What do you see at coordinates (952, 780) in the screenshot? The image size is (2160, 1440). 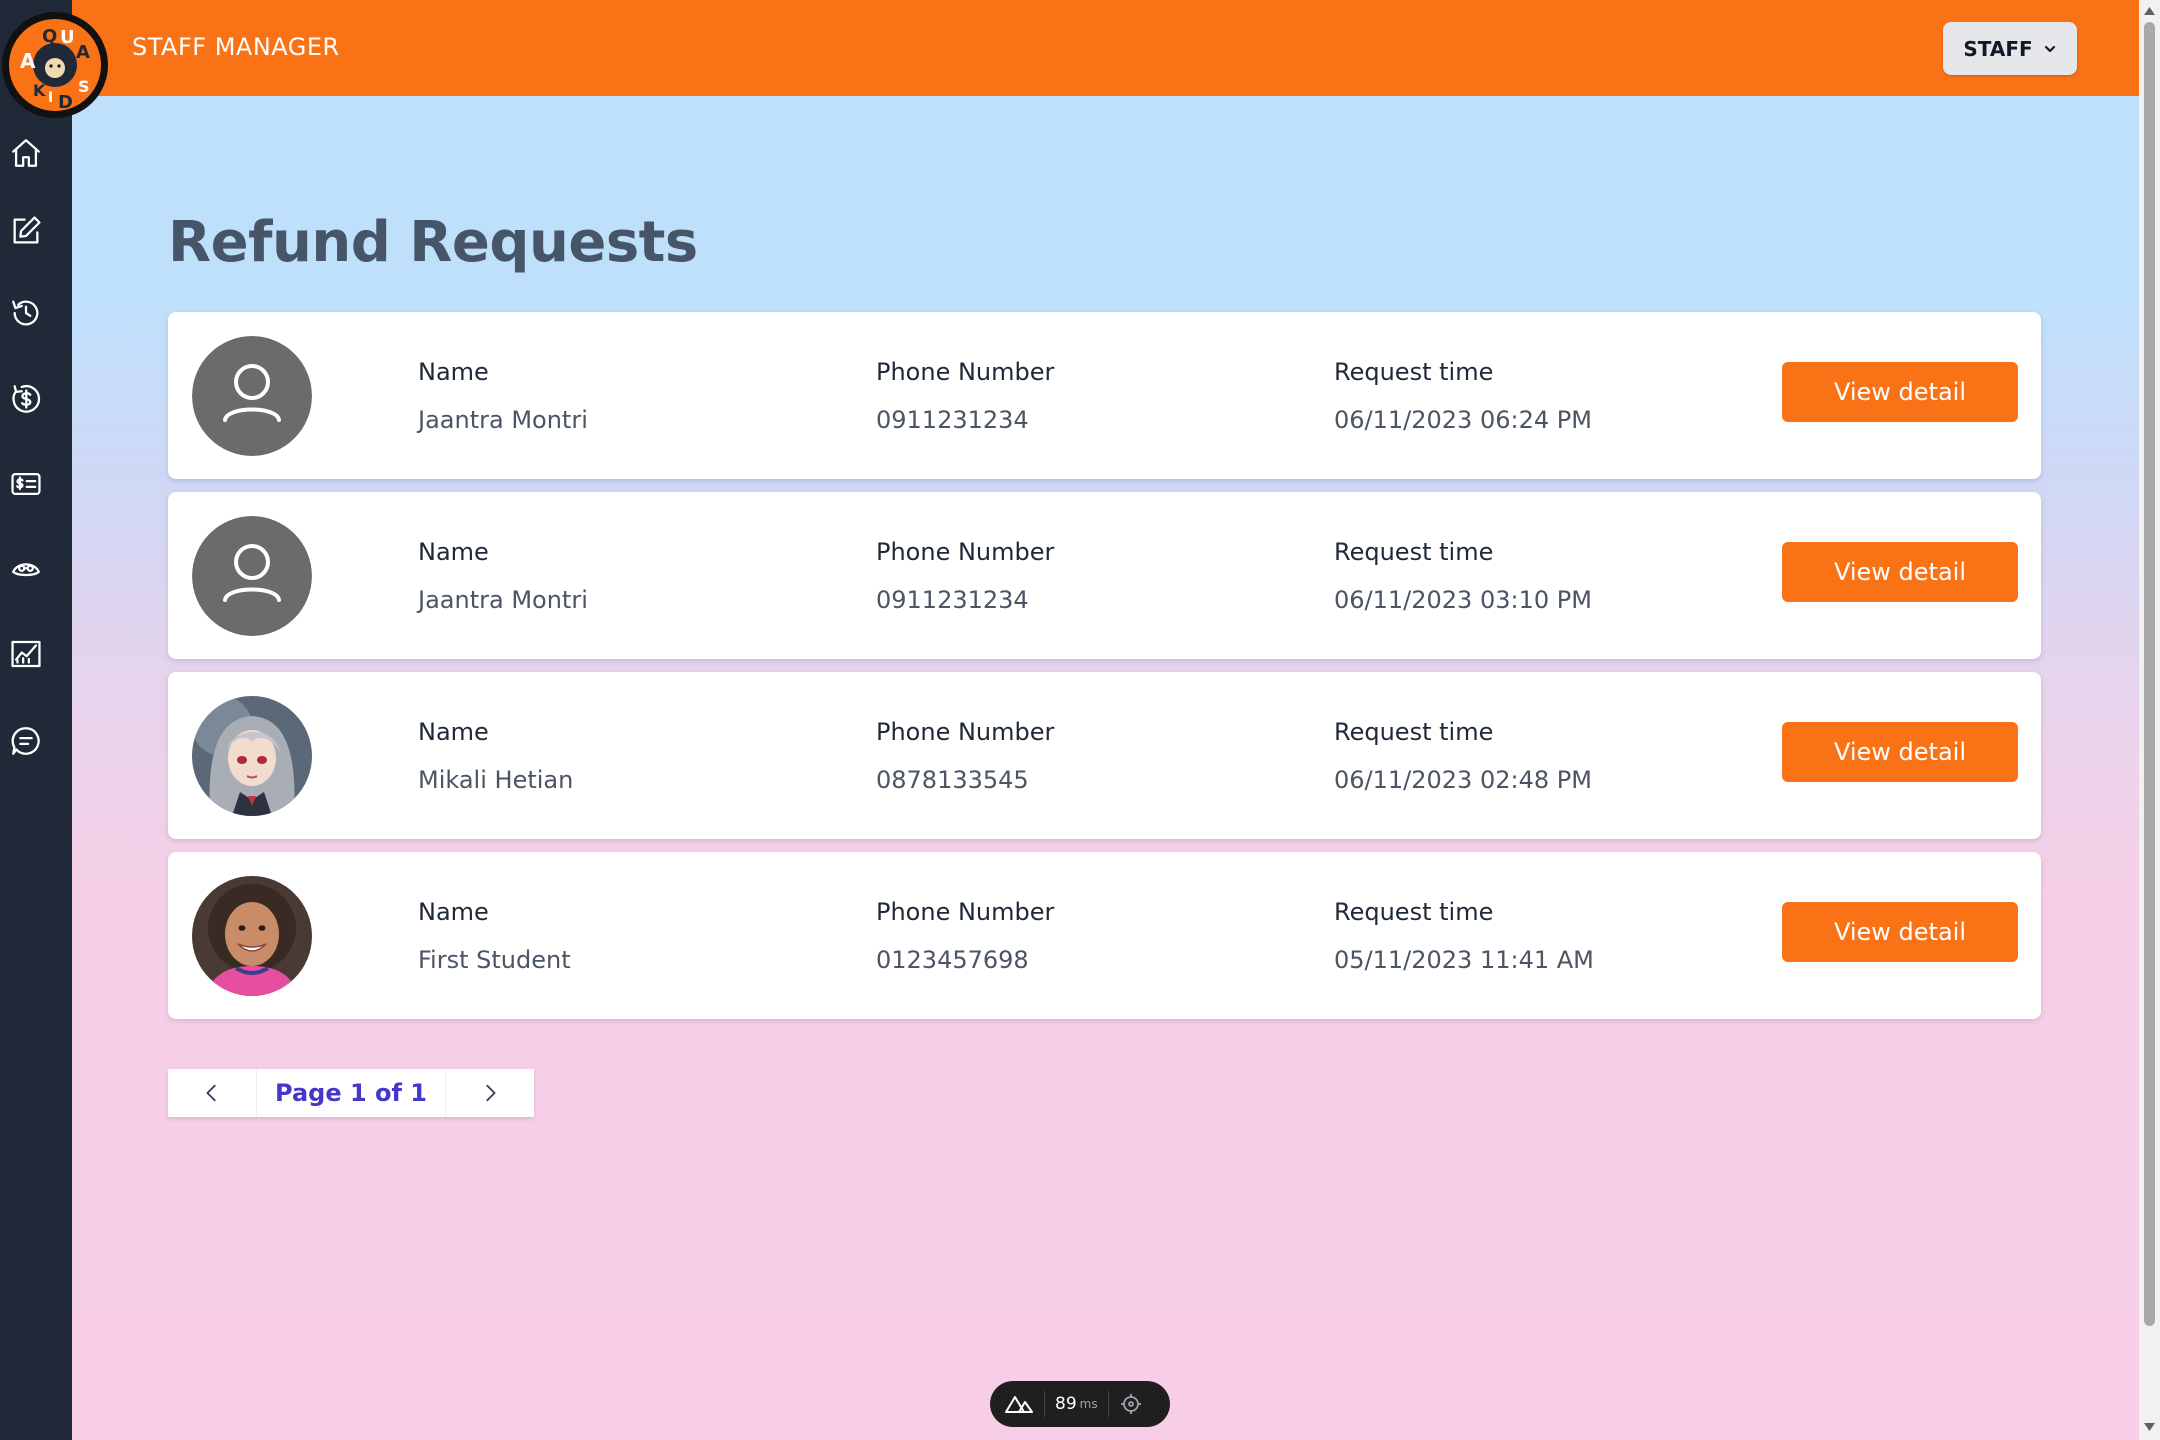 I see `phone-value: 0878133545` at bounding box center [952, 780].